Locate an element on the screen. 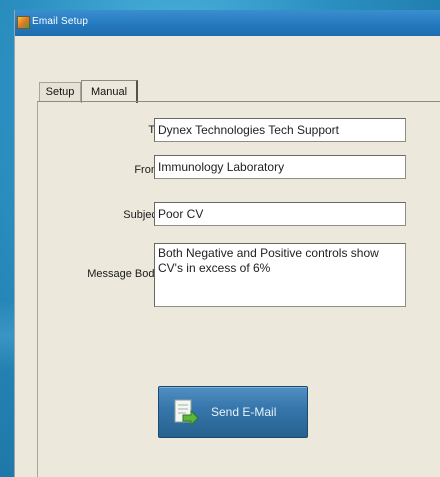  to-label: To is located at coordinates (100, 130).